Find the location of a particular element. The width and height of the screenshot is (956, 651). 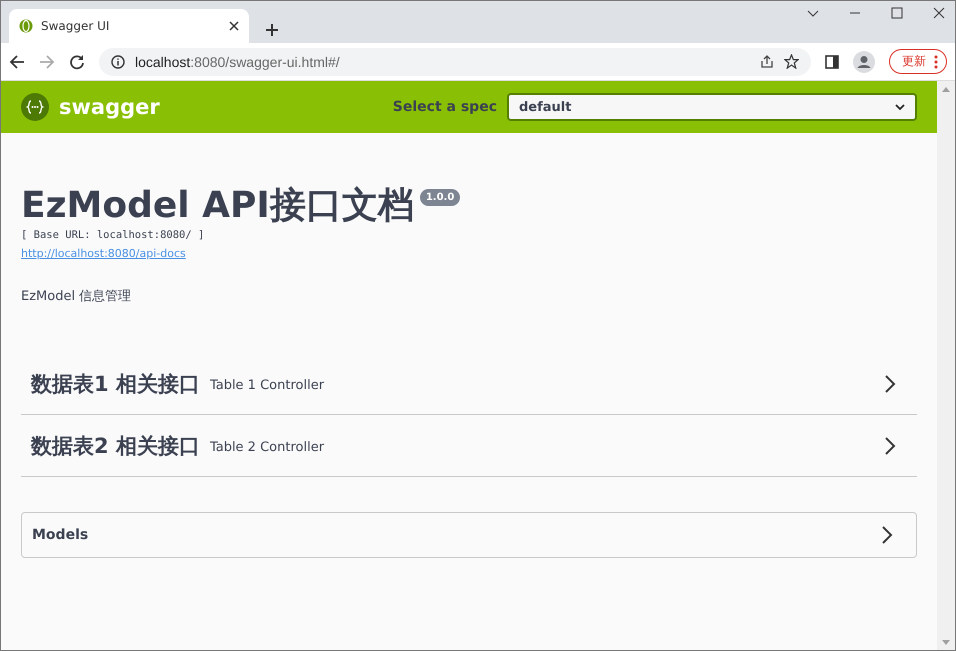

base-url: [ Base URL: localhost:8080/ ] is located at coordinates (113, 235).